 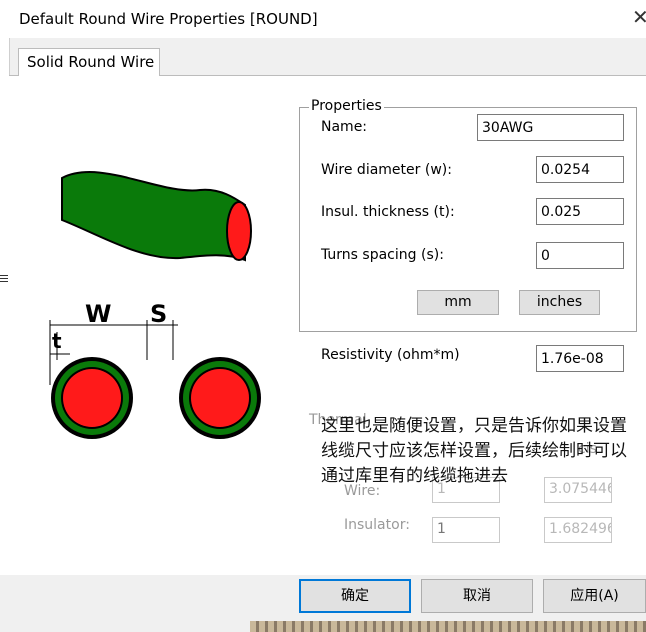 I want to click on turns-spacing-label: Turns spacing (s):, so click(x=382, y=255).